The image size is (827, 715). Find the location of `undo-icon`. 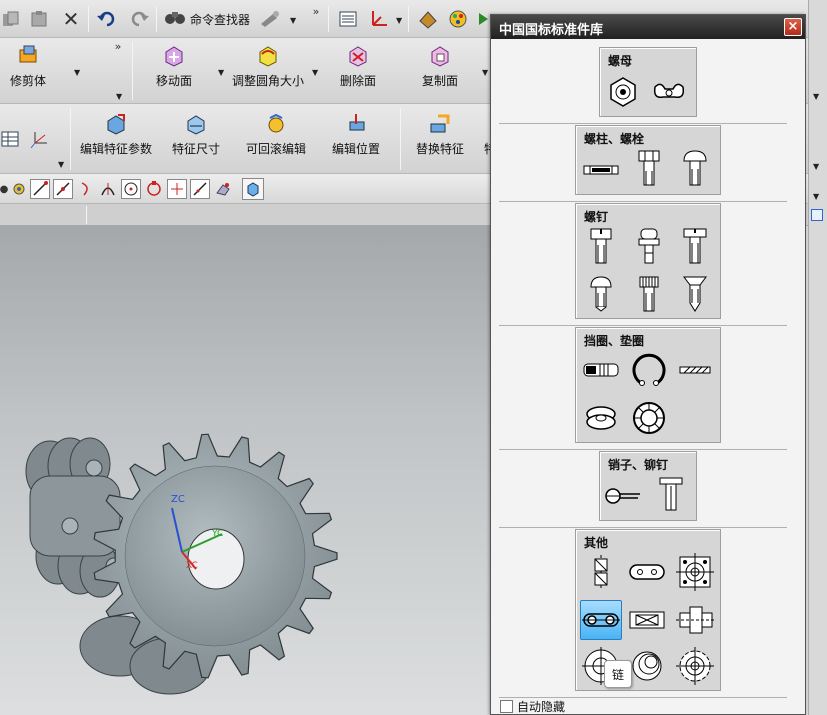

undo-icon is located at coordinates (107, 19).